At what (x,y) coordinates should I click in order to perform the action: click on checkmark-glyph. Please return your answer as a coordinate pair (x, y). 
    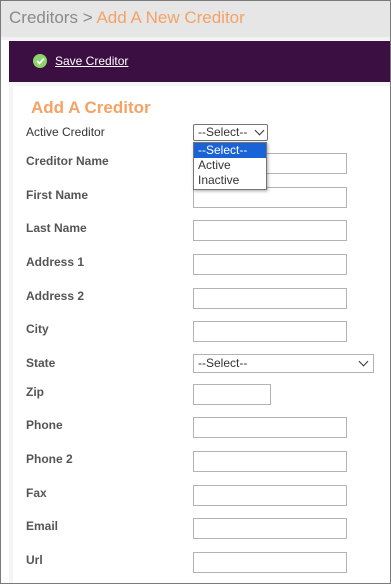
    Looking at the image, I should click on (40, 61).